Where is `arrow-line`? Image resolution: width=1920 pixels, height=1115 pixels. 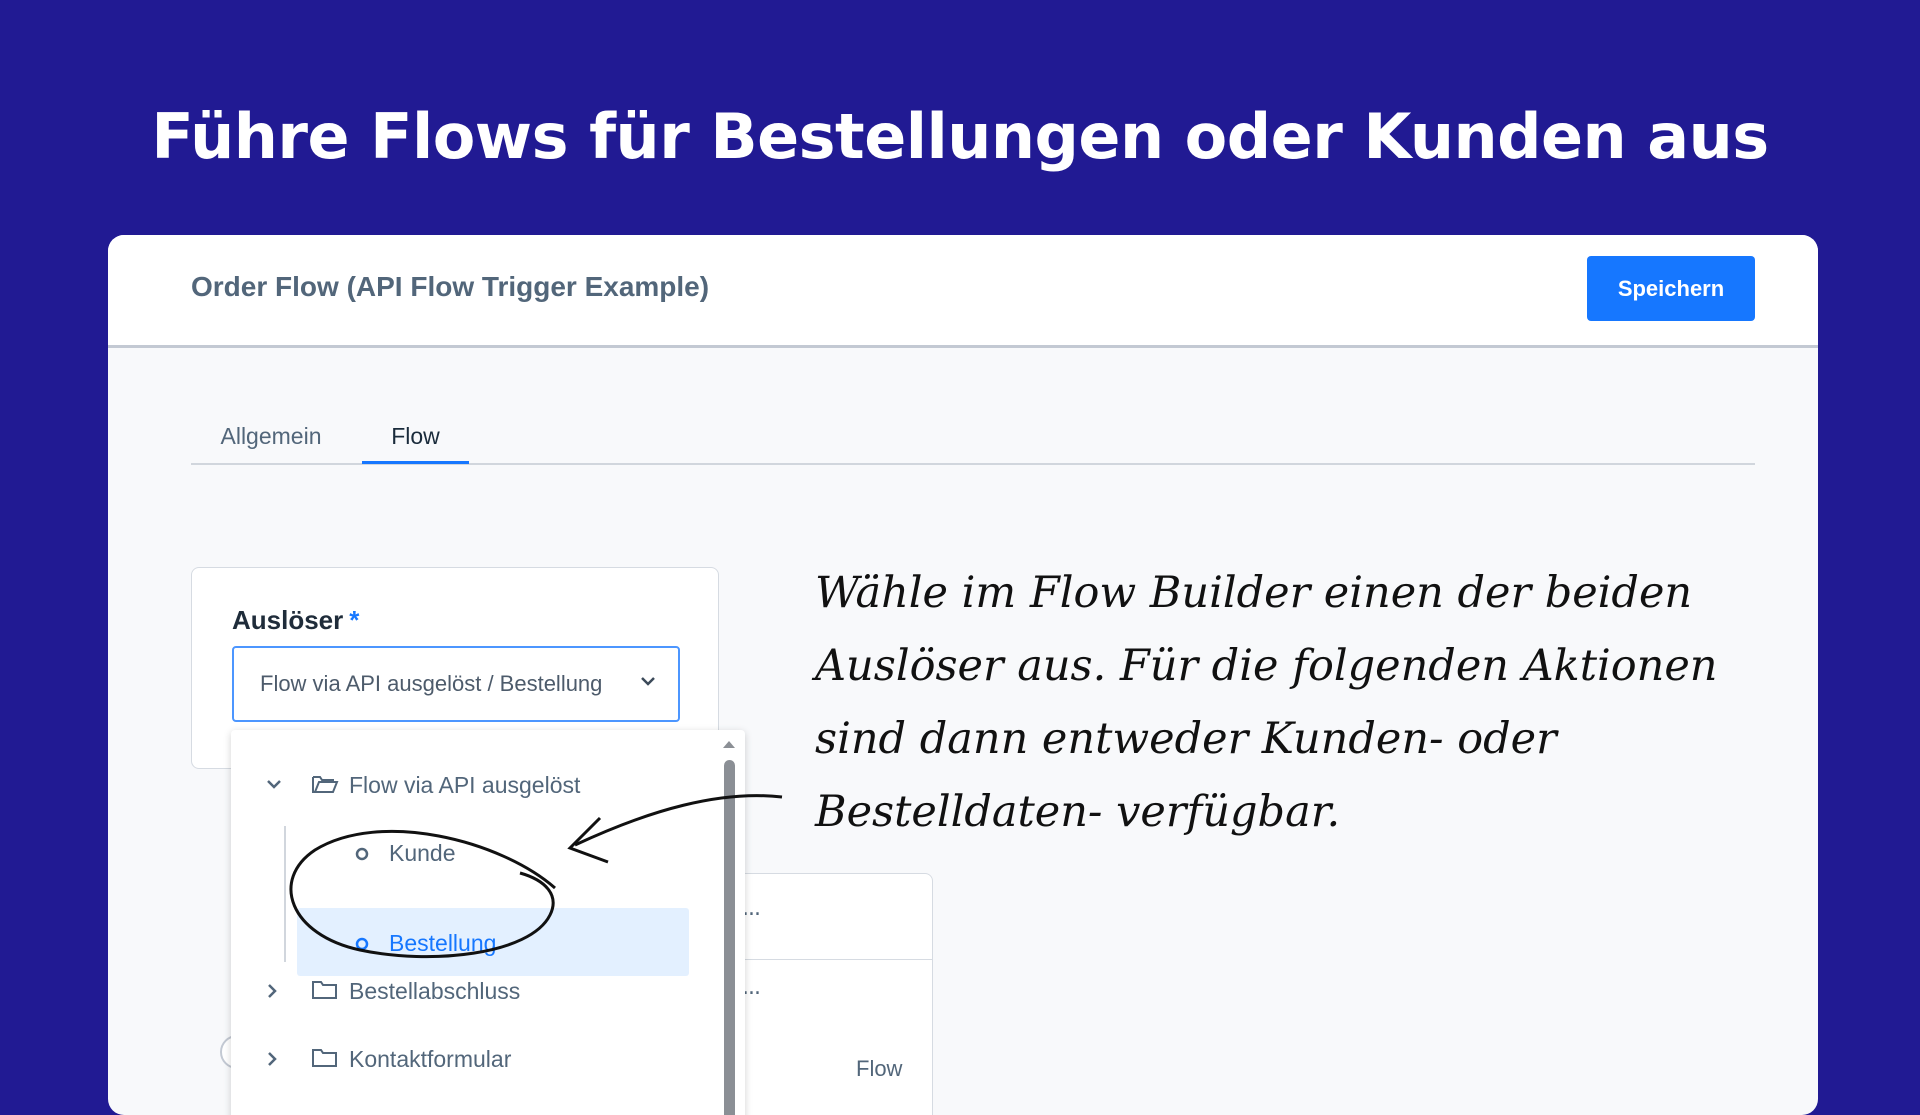 arrow-line is located at coordinates (678, 820).